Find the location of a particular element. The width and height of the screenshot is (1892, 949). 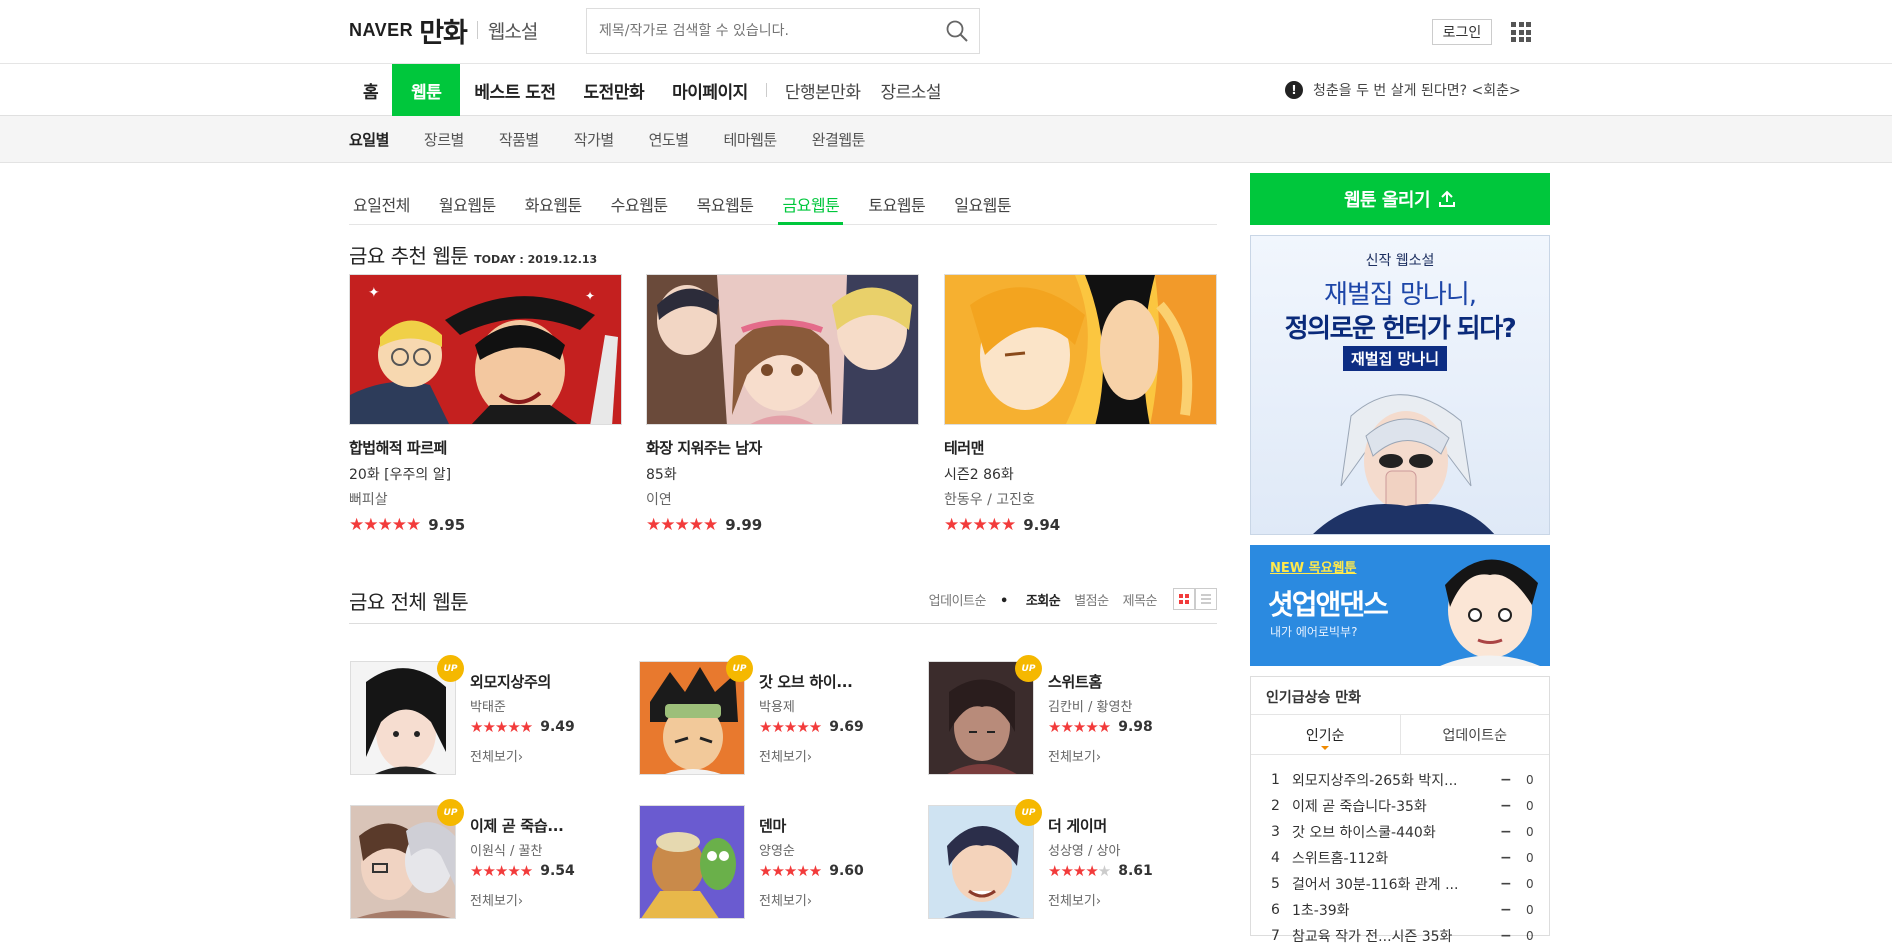

tab-thursday: 목요웹툰 is located at coordinates (725, 204).